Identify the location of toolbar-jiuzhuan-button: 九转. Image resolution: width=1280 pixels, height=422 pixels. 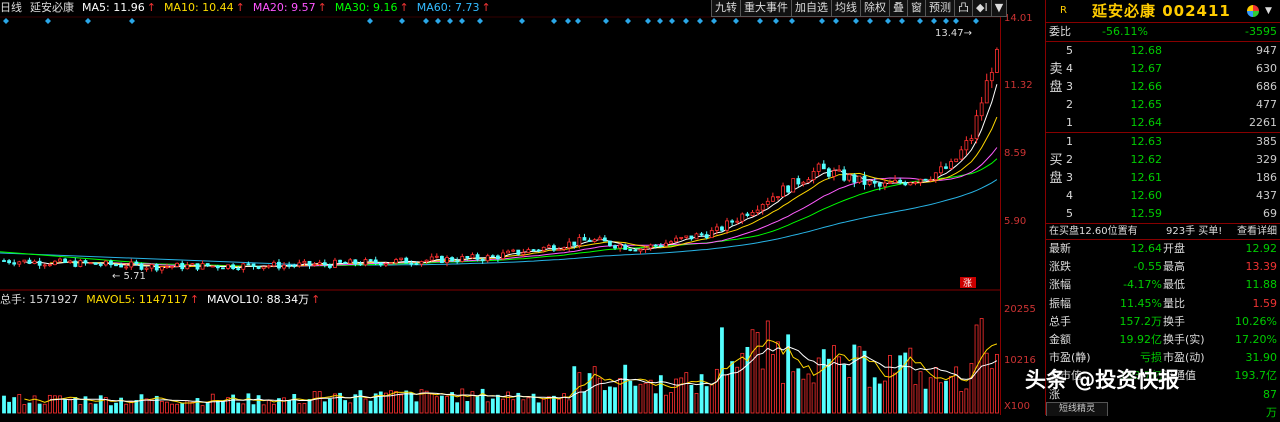
(726, 8).